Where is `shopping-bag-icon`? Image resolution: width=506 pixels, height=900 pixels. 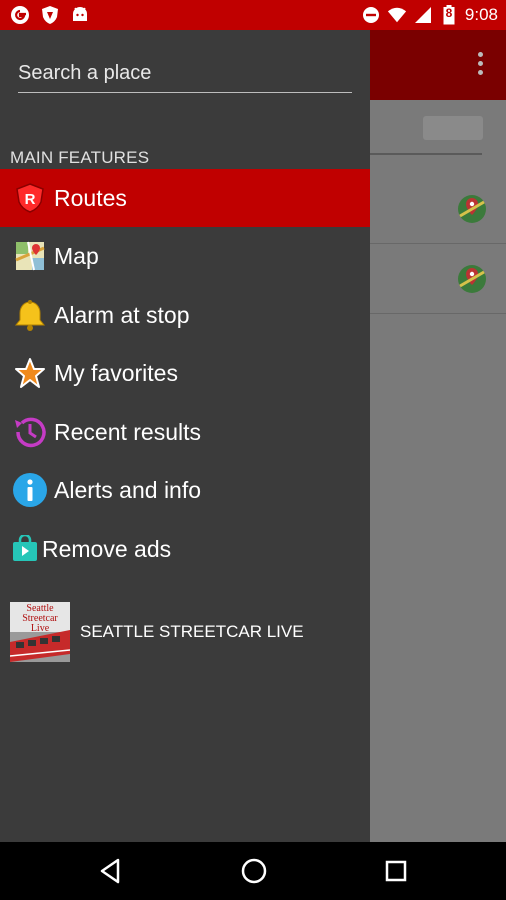 shopping-bag-icon is located at coordinates (25, 549).